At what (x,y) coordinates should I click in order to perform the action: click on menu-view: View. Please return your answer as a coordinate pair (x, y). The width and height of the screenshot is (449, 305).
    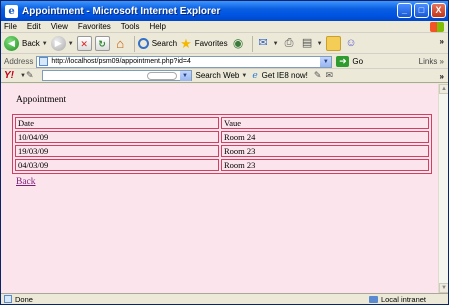
    Looking at the image, I should click on (59, 26).